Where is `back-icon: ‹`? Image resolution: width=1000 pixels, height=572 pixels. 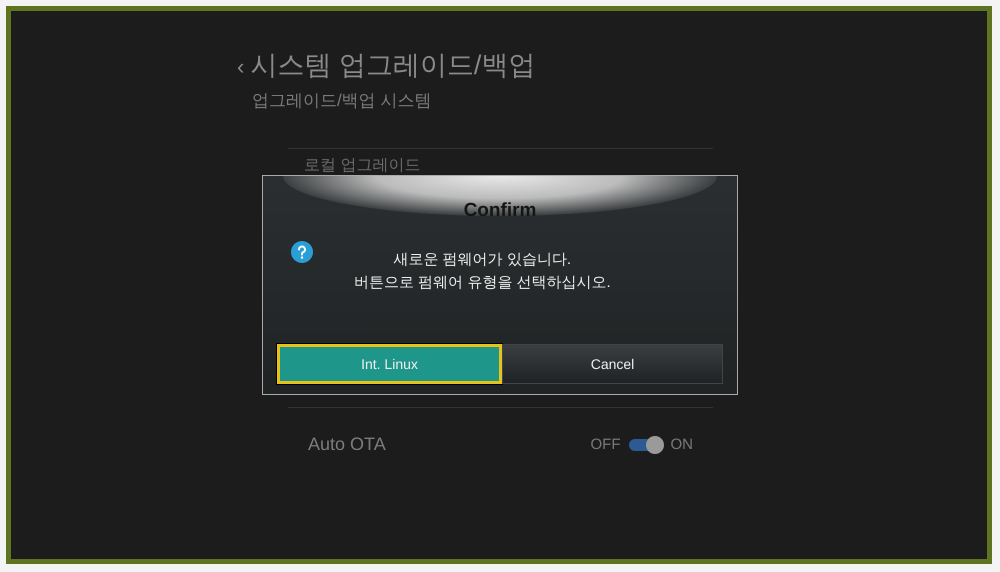
back-icon: ‹ is located at coordinates (240, 67).